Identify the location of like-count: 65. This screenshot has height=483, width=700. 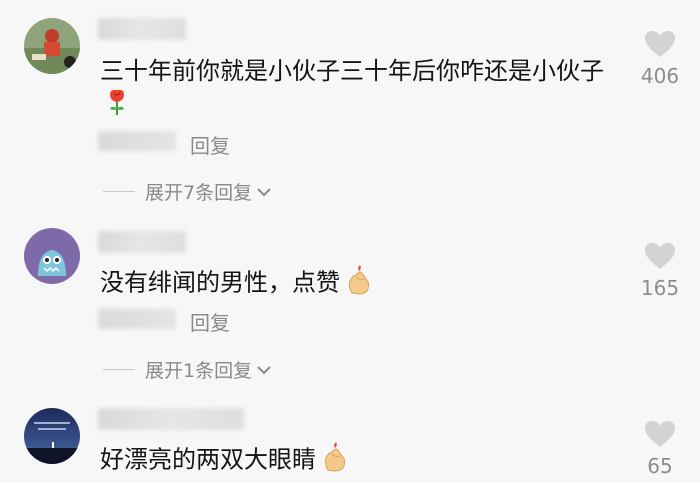
(660, 466).